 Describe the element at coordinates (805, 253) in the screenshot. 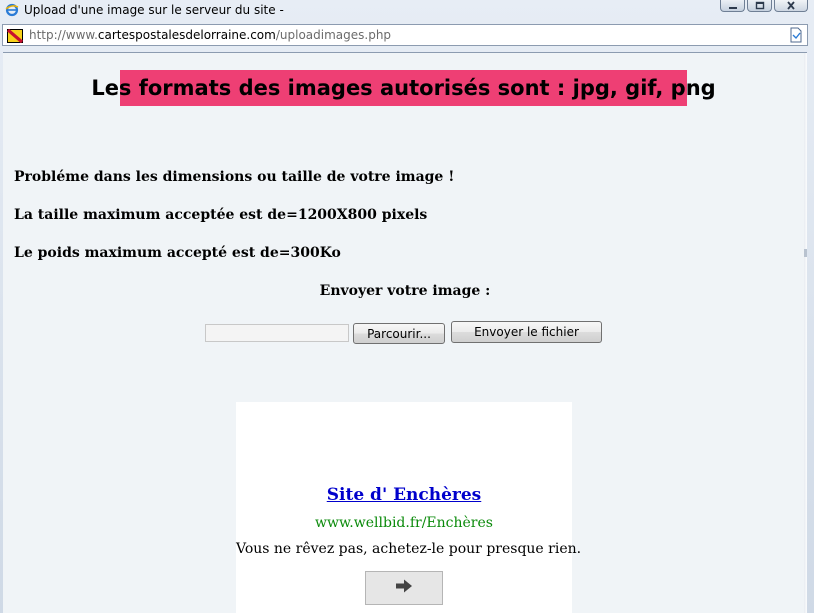

I see `scrollbar-thumb` at that location.